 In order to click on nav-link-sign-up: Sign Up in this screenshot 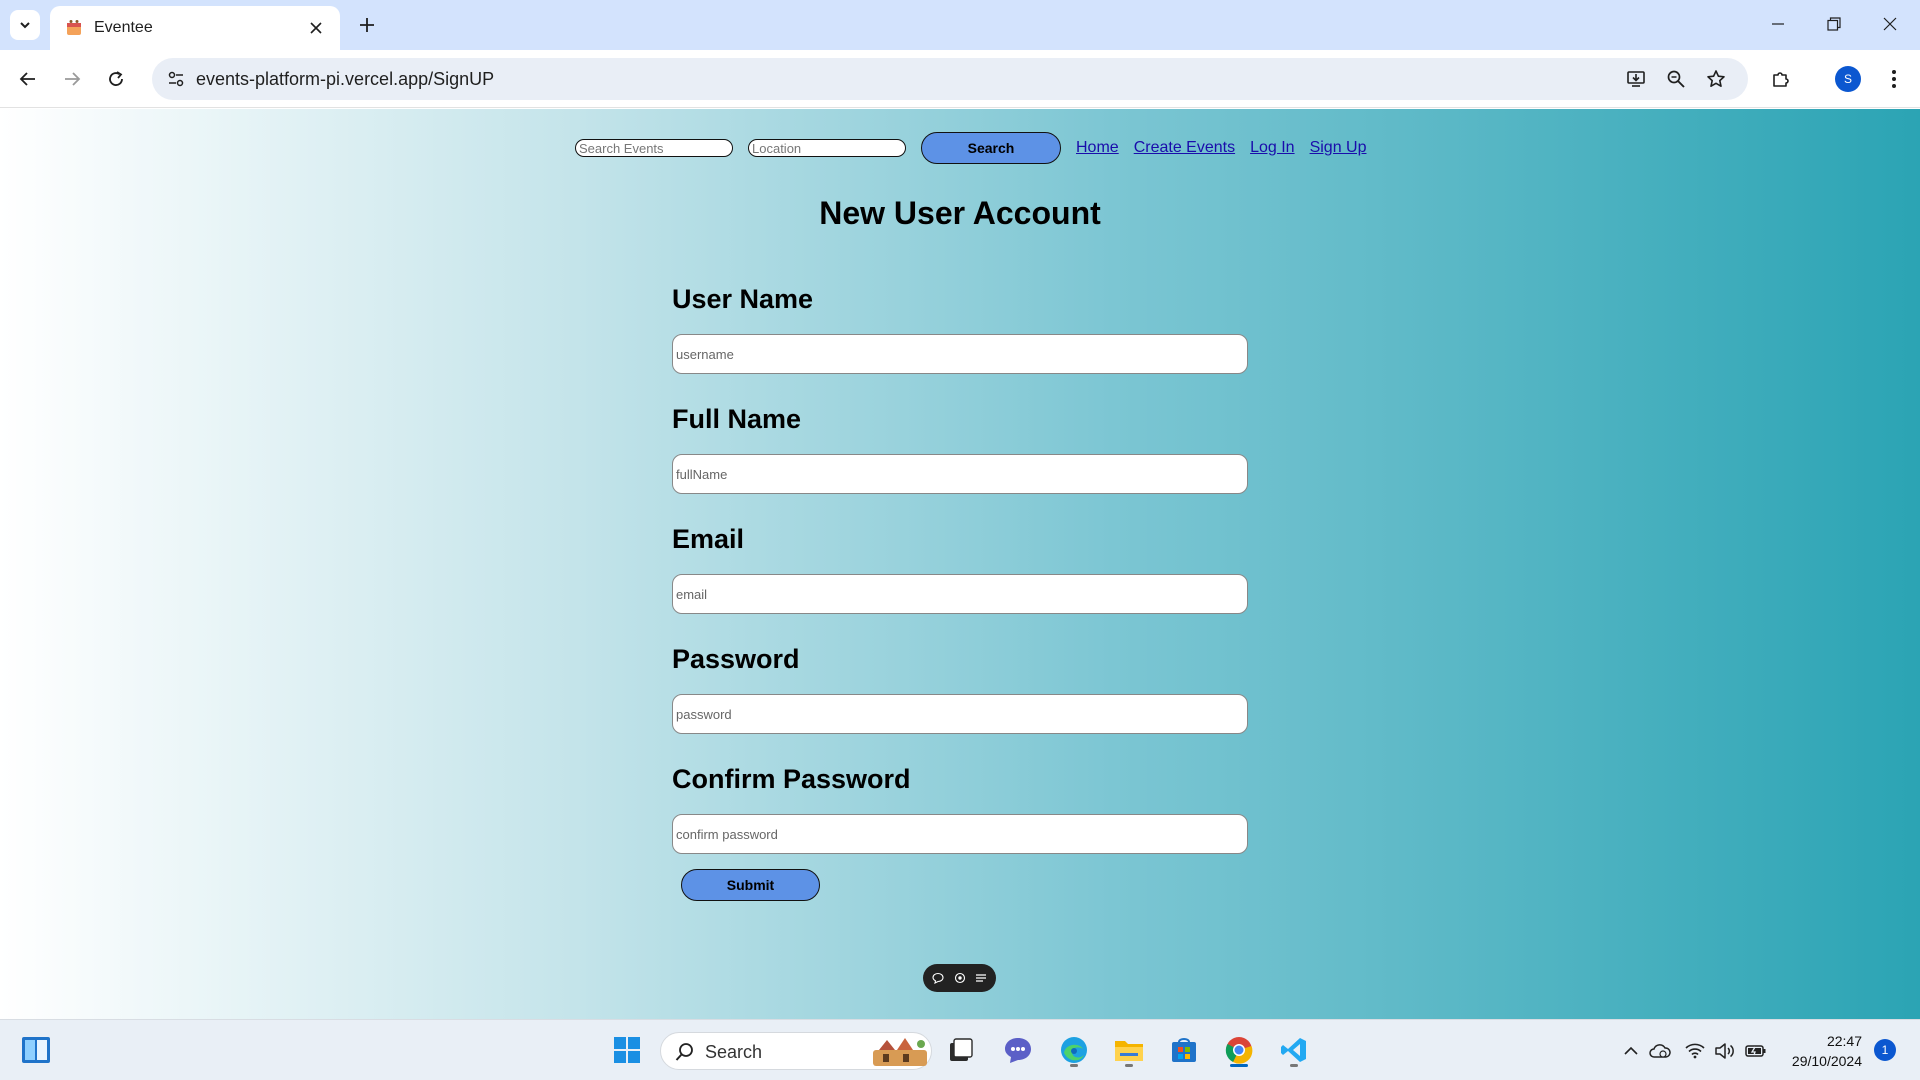, I will do `click(1338, 148)`.